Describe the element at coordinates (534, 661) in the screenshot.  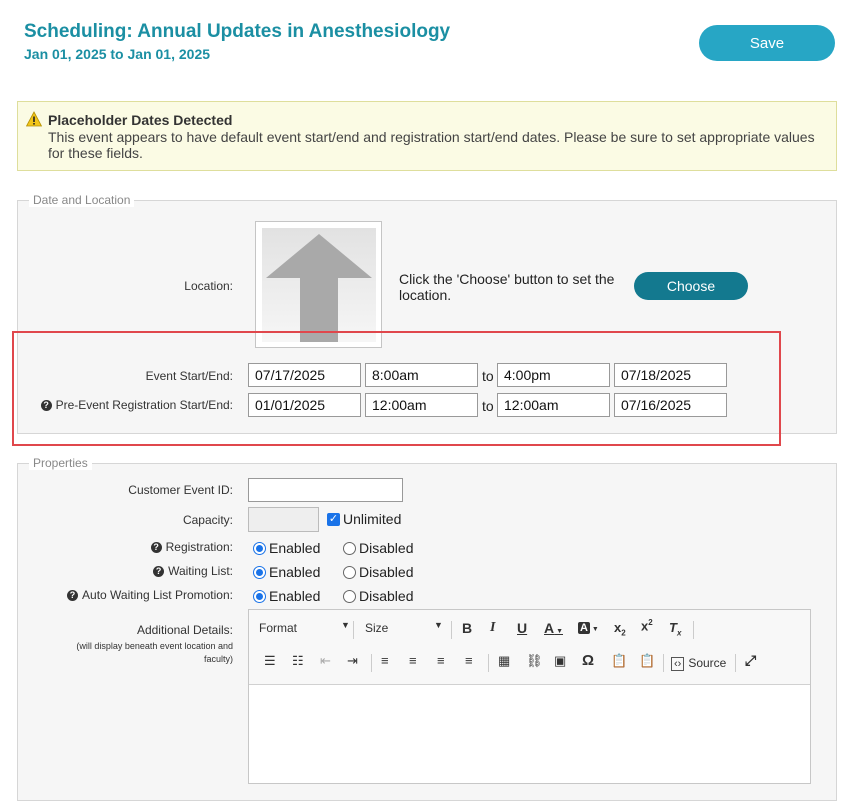
I see `link-icon: ⛓` at that location.